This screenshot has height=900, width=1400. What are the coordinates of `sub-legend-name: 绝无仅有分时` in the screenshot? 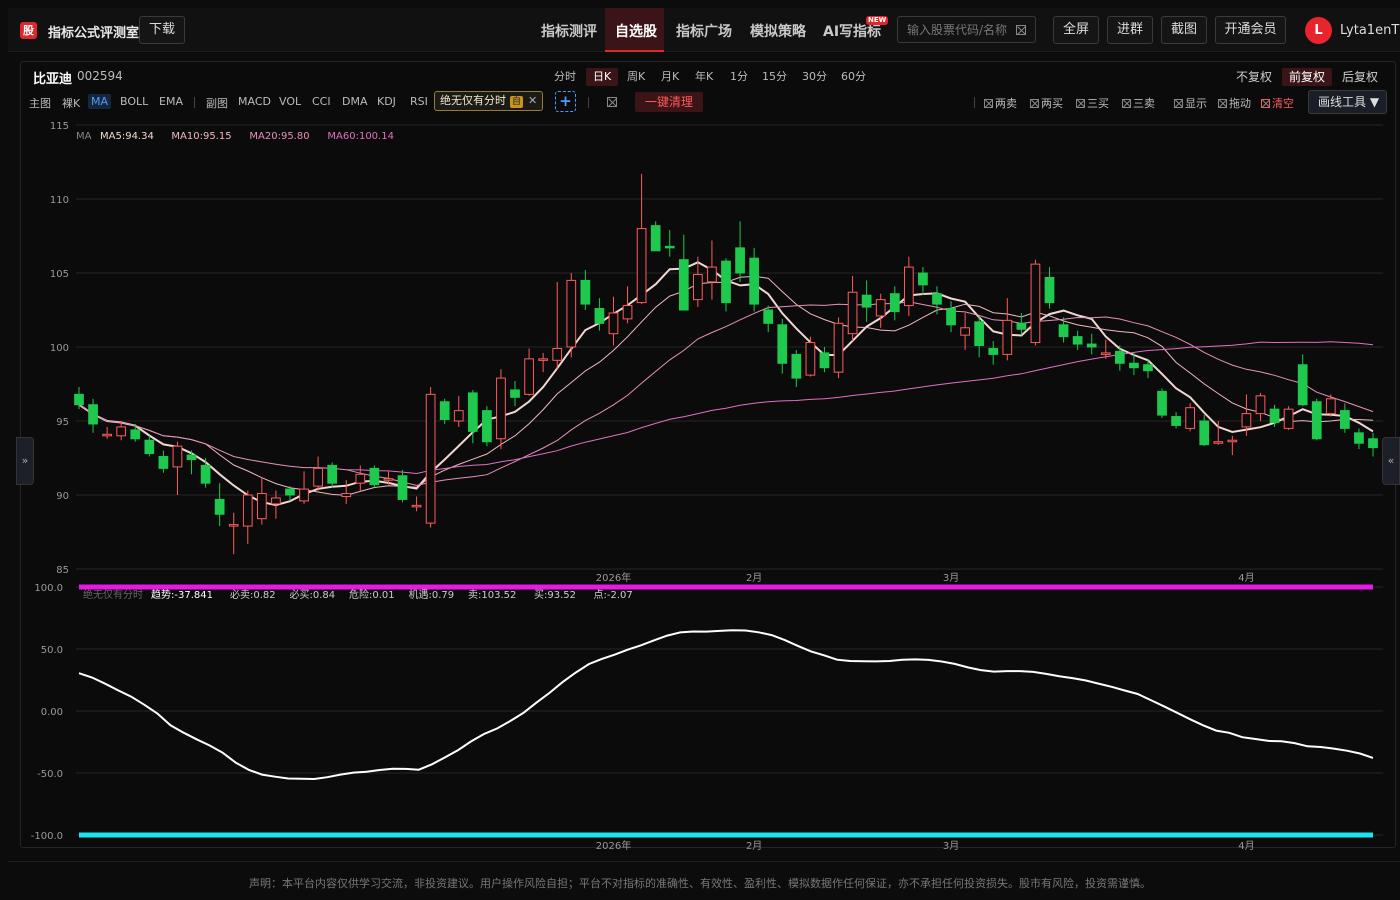 It's located at (113, 594).